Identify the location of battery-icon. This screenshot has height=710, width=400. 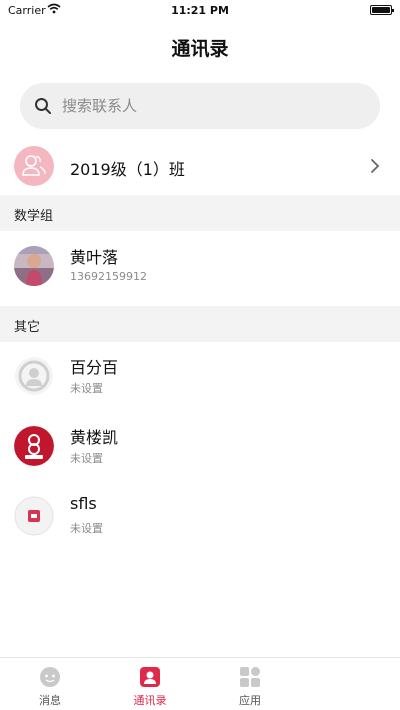
(382, 10).